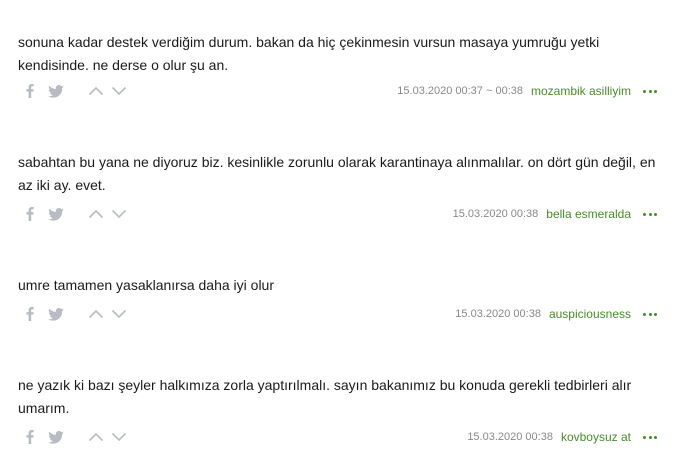  I want to click on entry-footer: 15.03.2020 00:38 kovboysuz at, so click(339, 437).